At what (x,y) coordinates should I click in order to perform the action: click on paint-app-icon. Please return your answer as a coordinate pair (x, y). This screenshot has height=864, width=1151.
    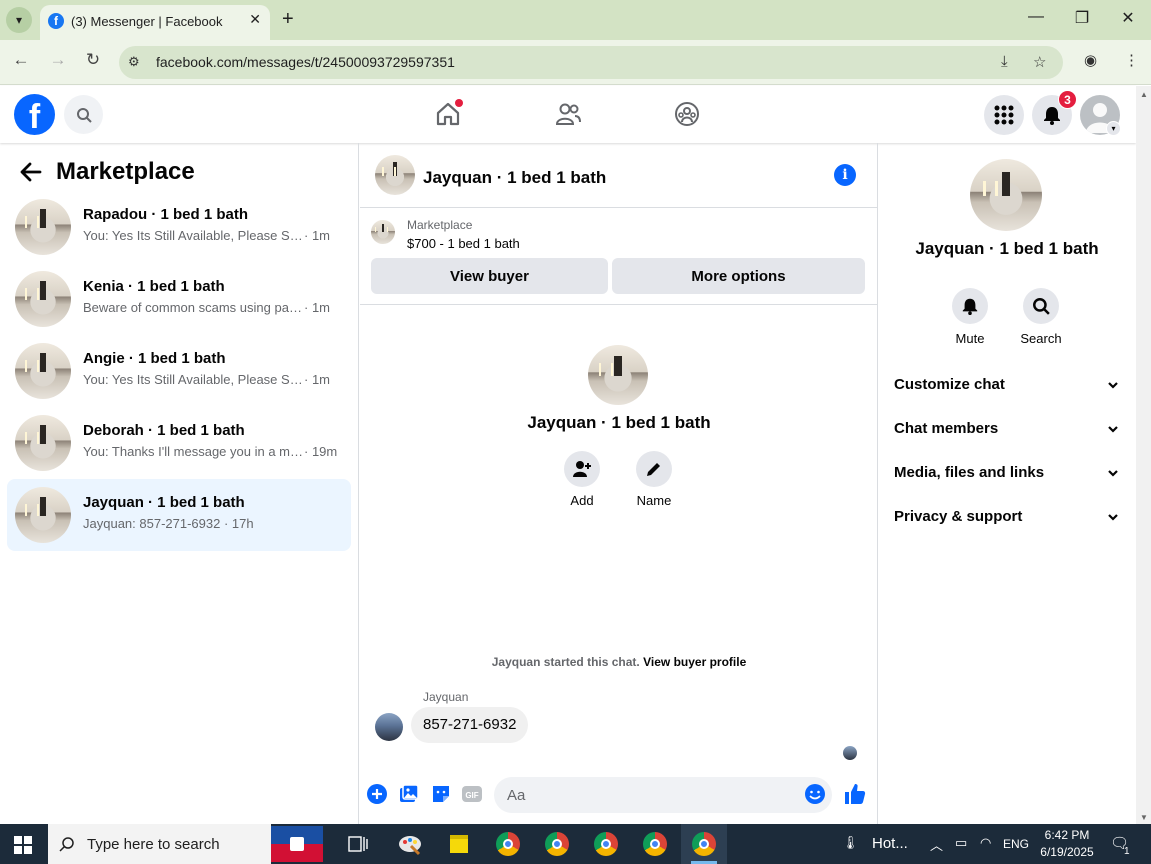
    Looking at the image, I should click on (410, 844).